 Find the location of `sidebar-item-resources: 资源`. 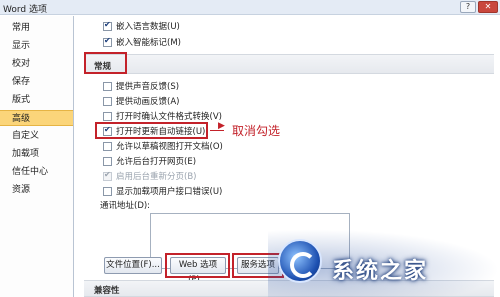

sidebar-item-resources: 资源 is located at coordinates (36, 190).